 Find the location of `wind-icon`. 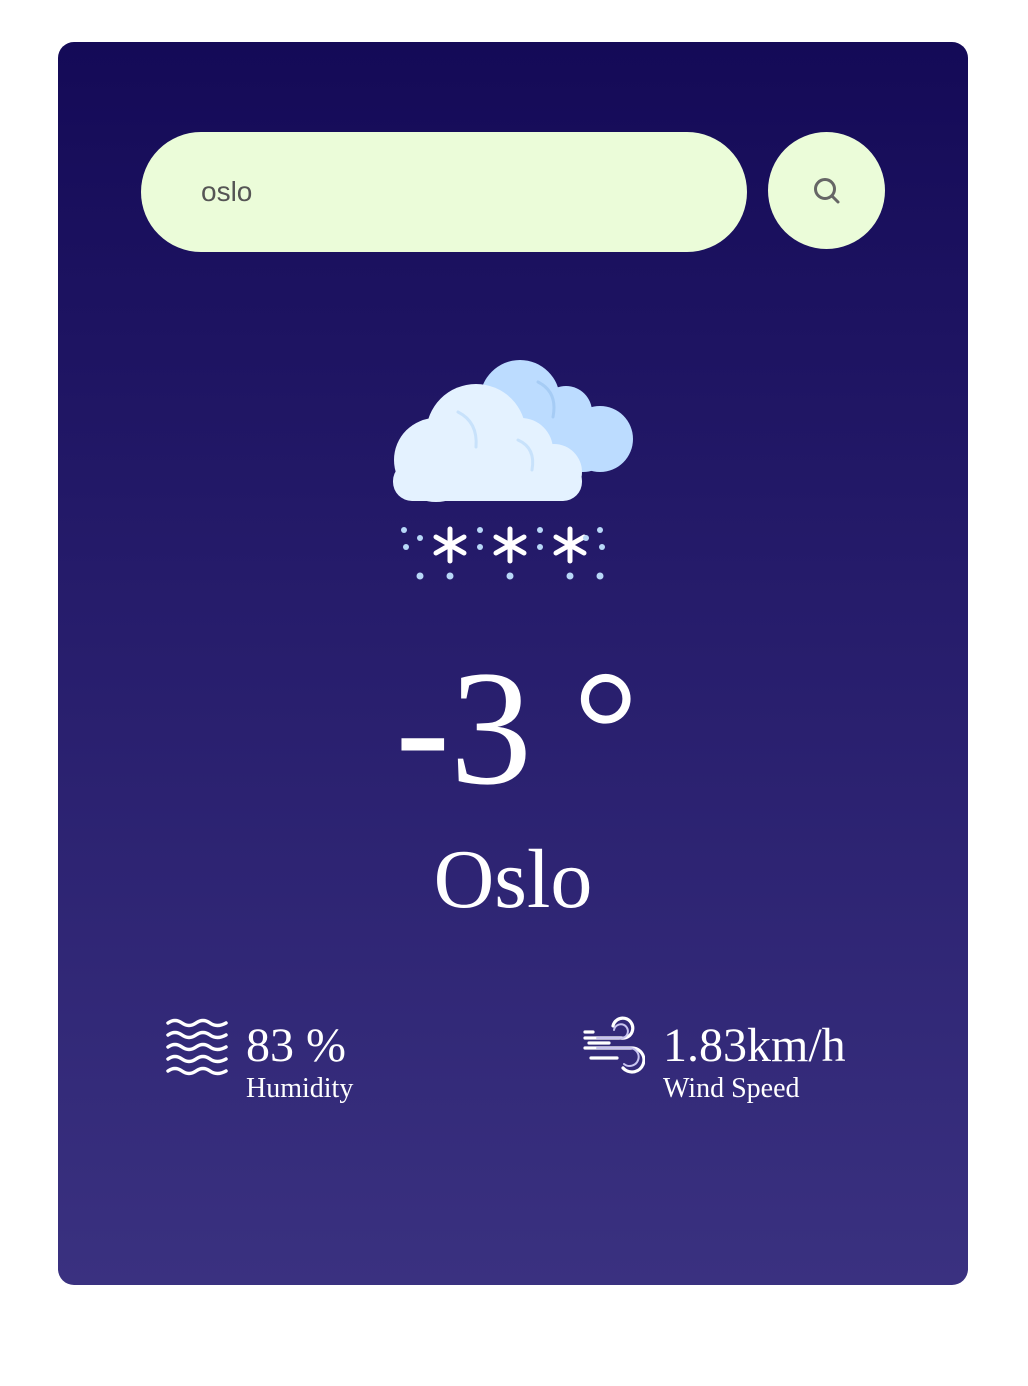

wind-icon is located at coordinates (614, 1045).